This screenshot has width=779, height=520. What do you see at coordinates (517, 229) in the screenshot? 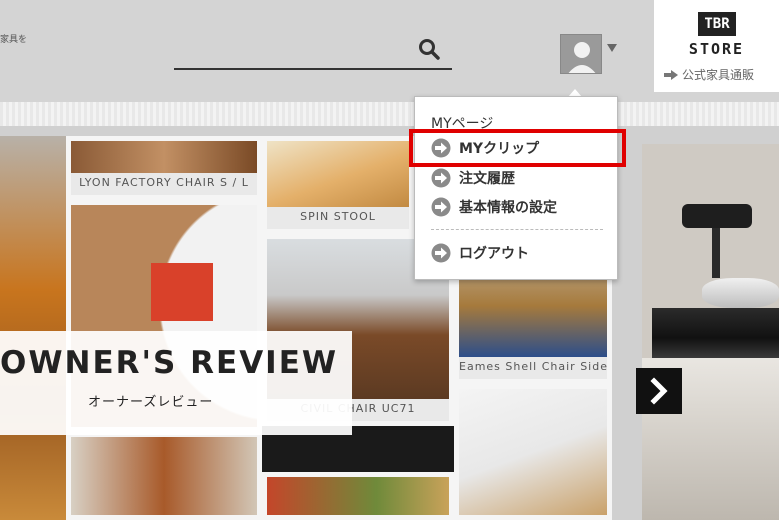
I see `dropdown-divider` at bounding box center [517, 229].